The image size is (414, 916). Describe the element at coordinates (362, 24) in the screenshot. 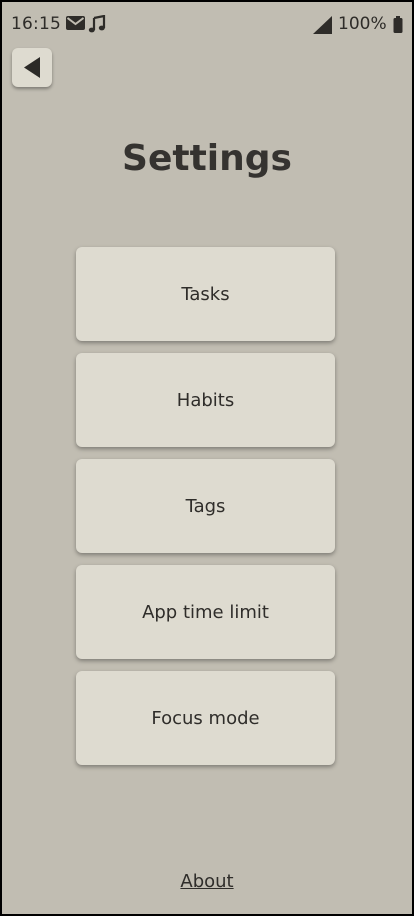

I see `battery-percentage: 100%` at that location.